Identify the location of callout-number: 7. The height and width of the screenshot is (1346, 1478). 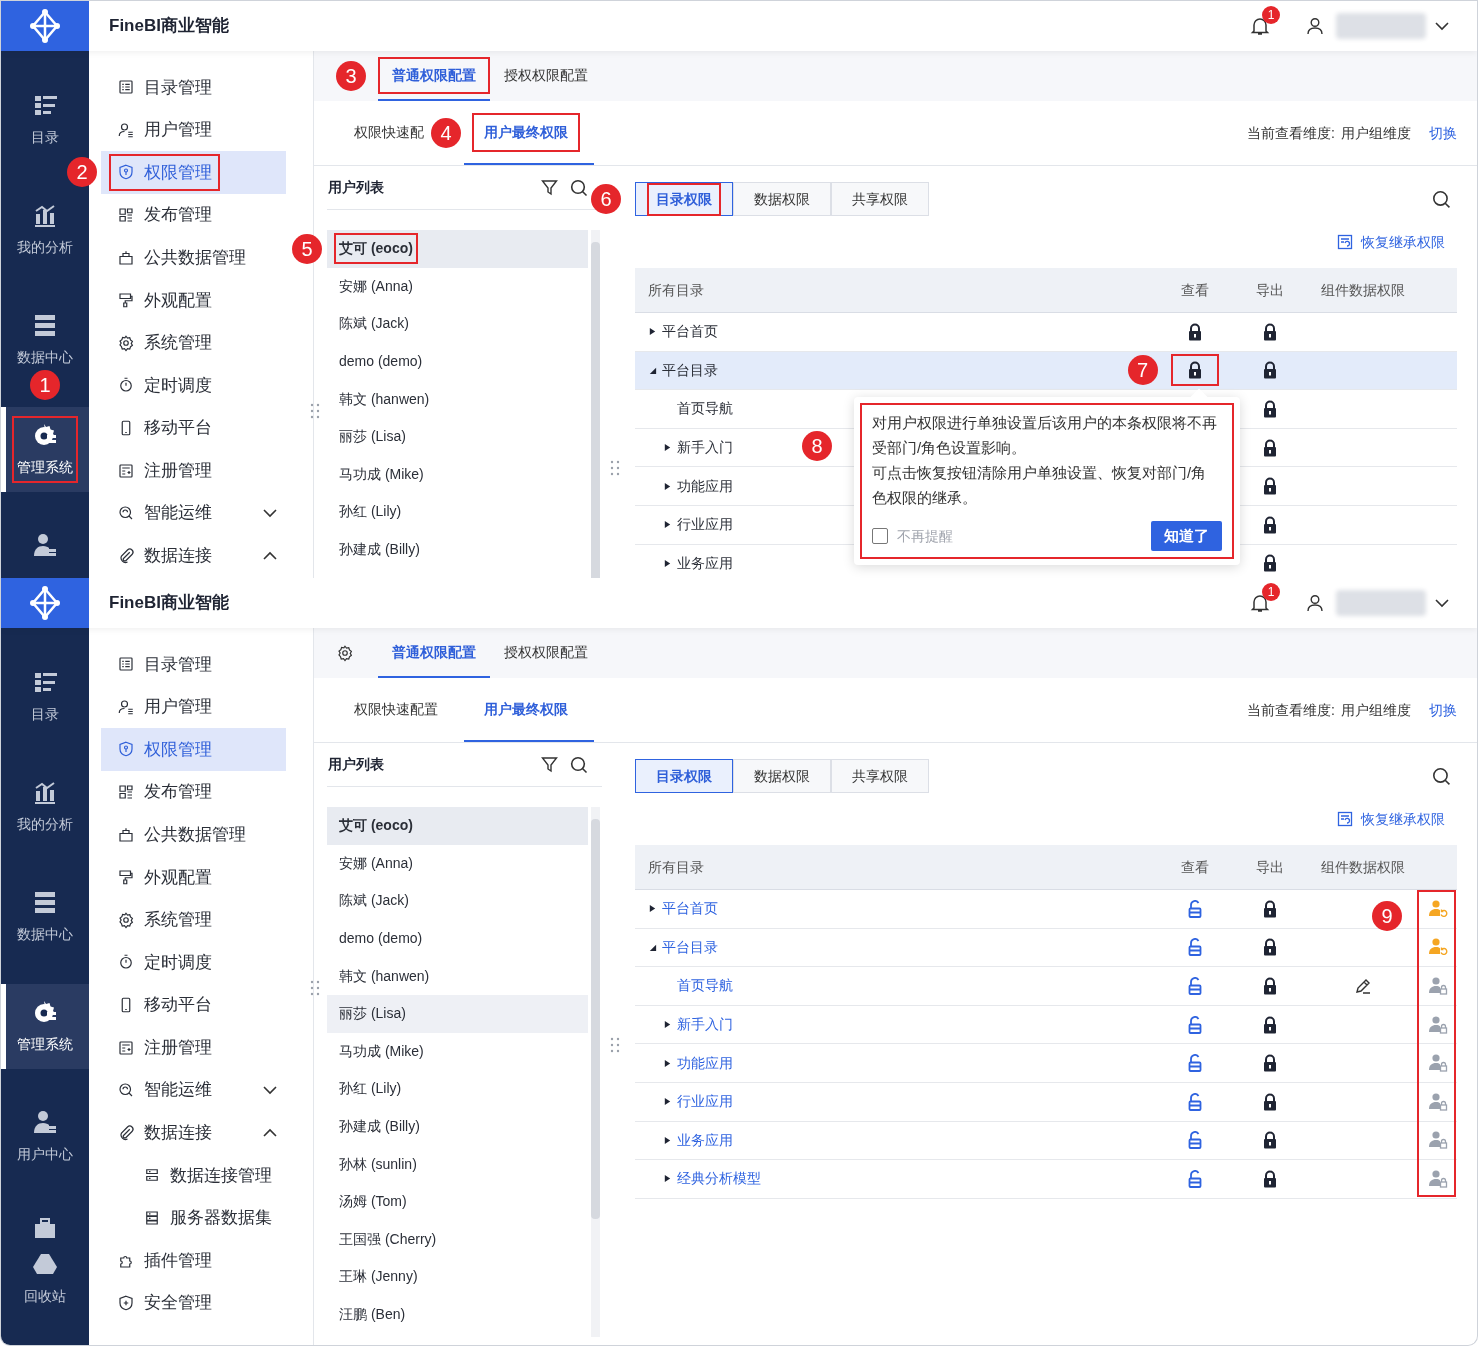
(1142, 370).